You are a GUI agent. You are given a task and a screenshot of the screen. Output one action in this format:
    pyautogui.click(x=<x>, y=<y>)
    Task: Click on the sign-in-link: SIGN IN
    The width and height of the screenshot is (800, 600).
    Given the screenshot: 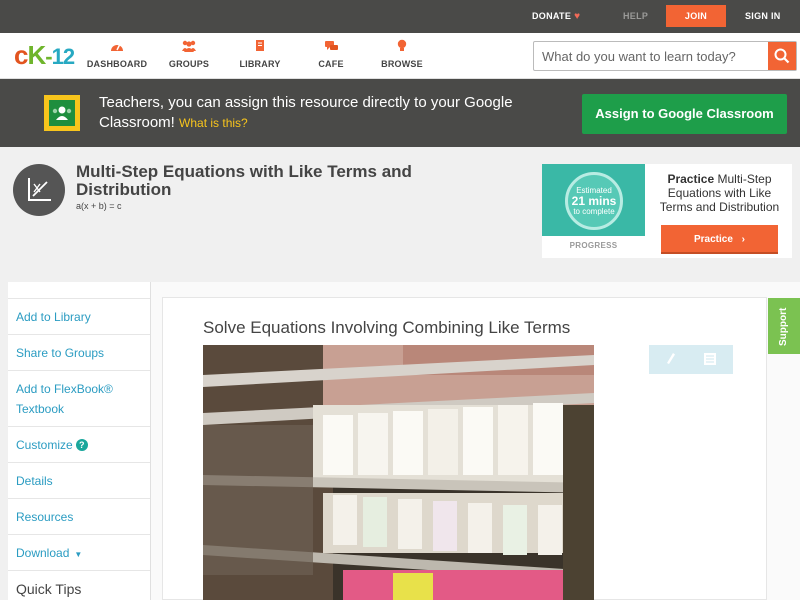 What is the action you would take?
    pyautogui.click(x=763, y=16)
    